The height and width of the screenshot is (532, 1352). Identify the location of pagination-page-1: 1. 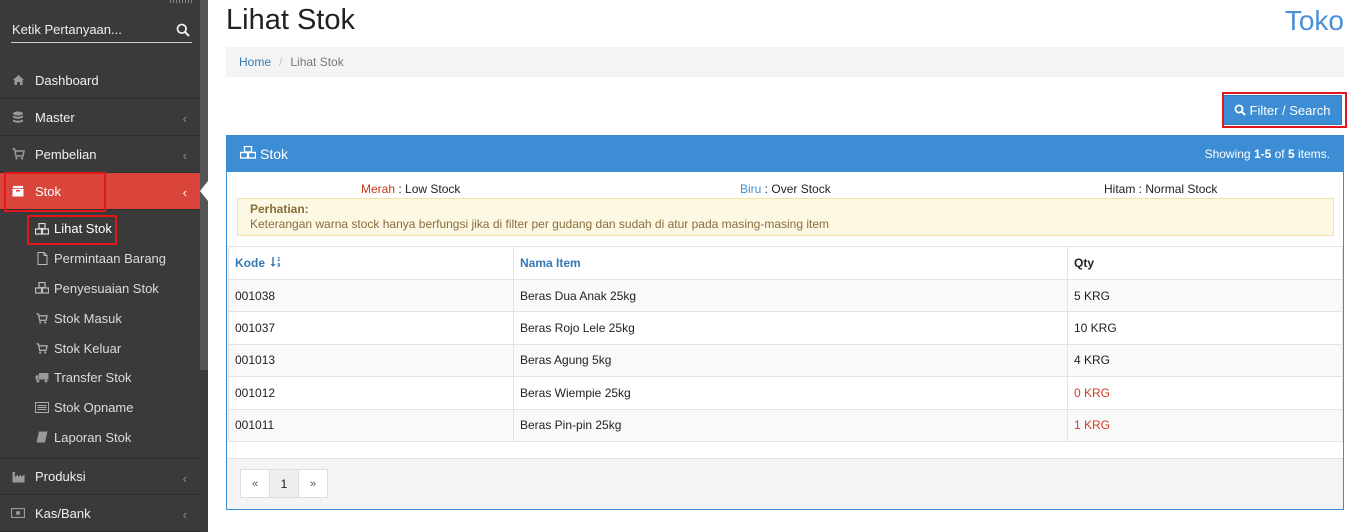
(284, 483).